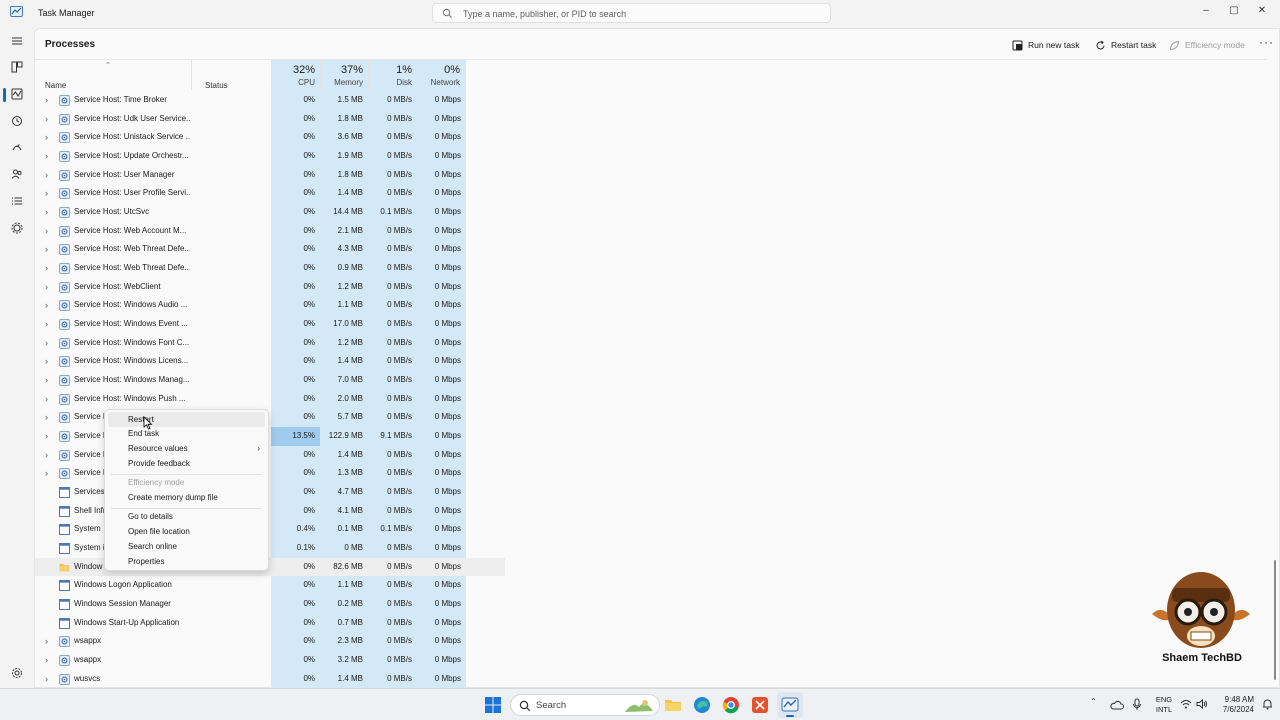 This screenshot has width=1280, height=720. I want to click on vertical-scrollbar, so click(1275, 620).